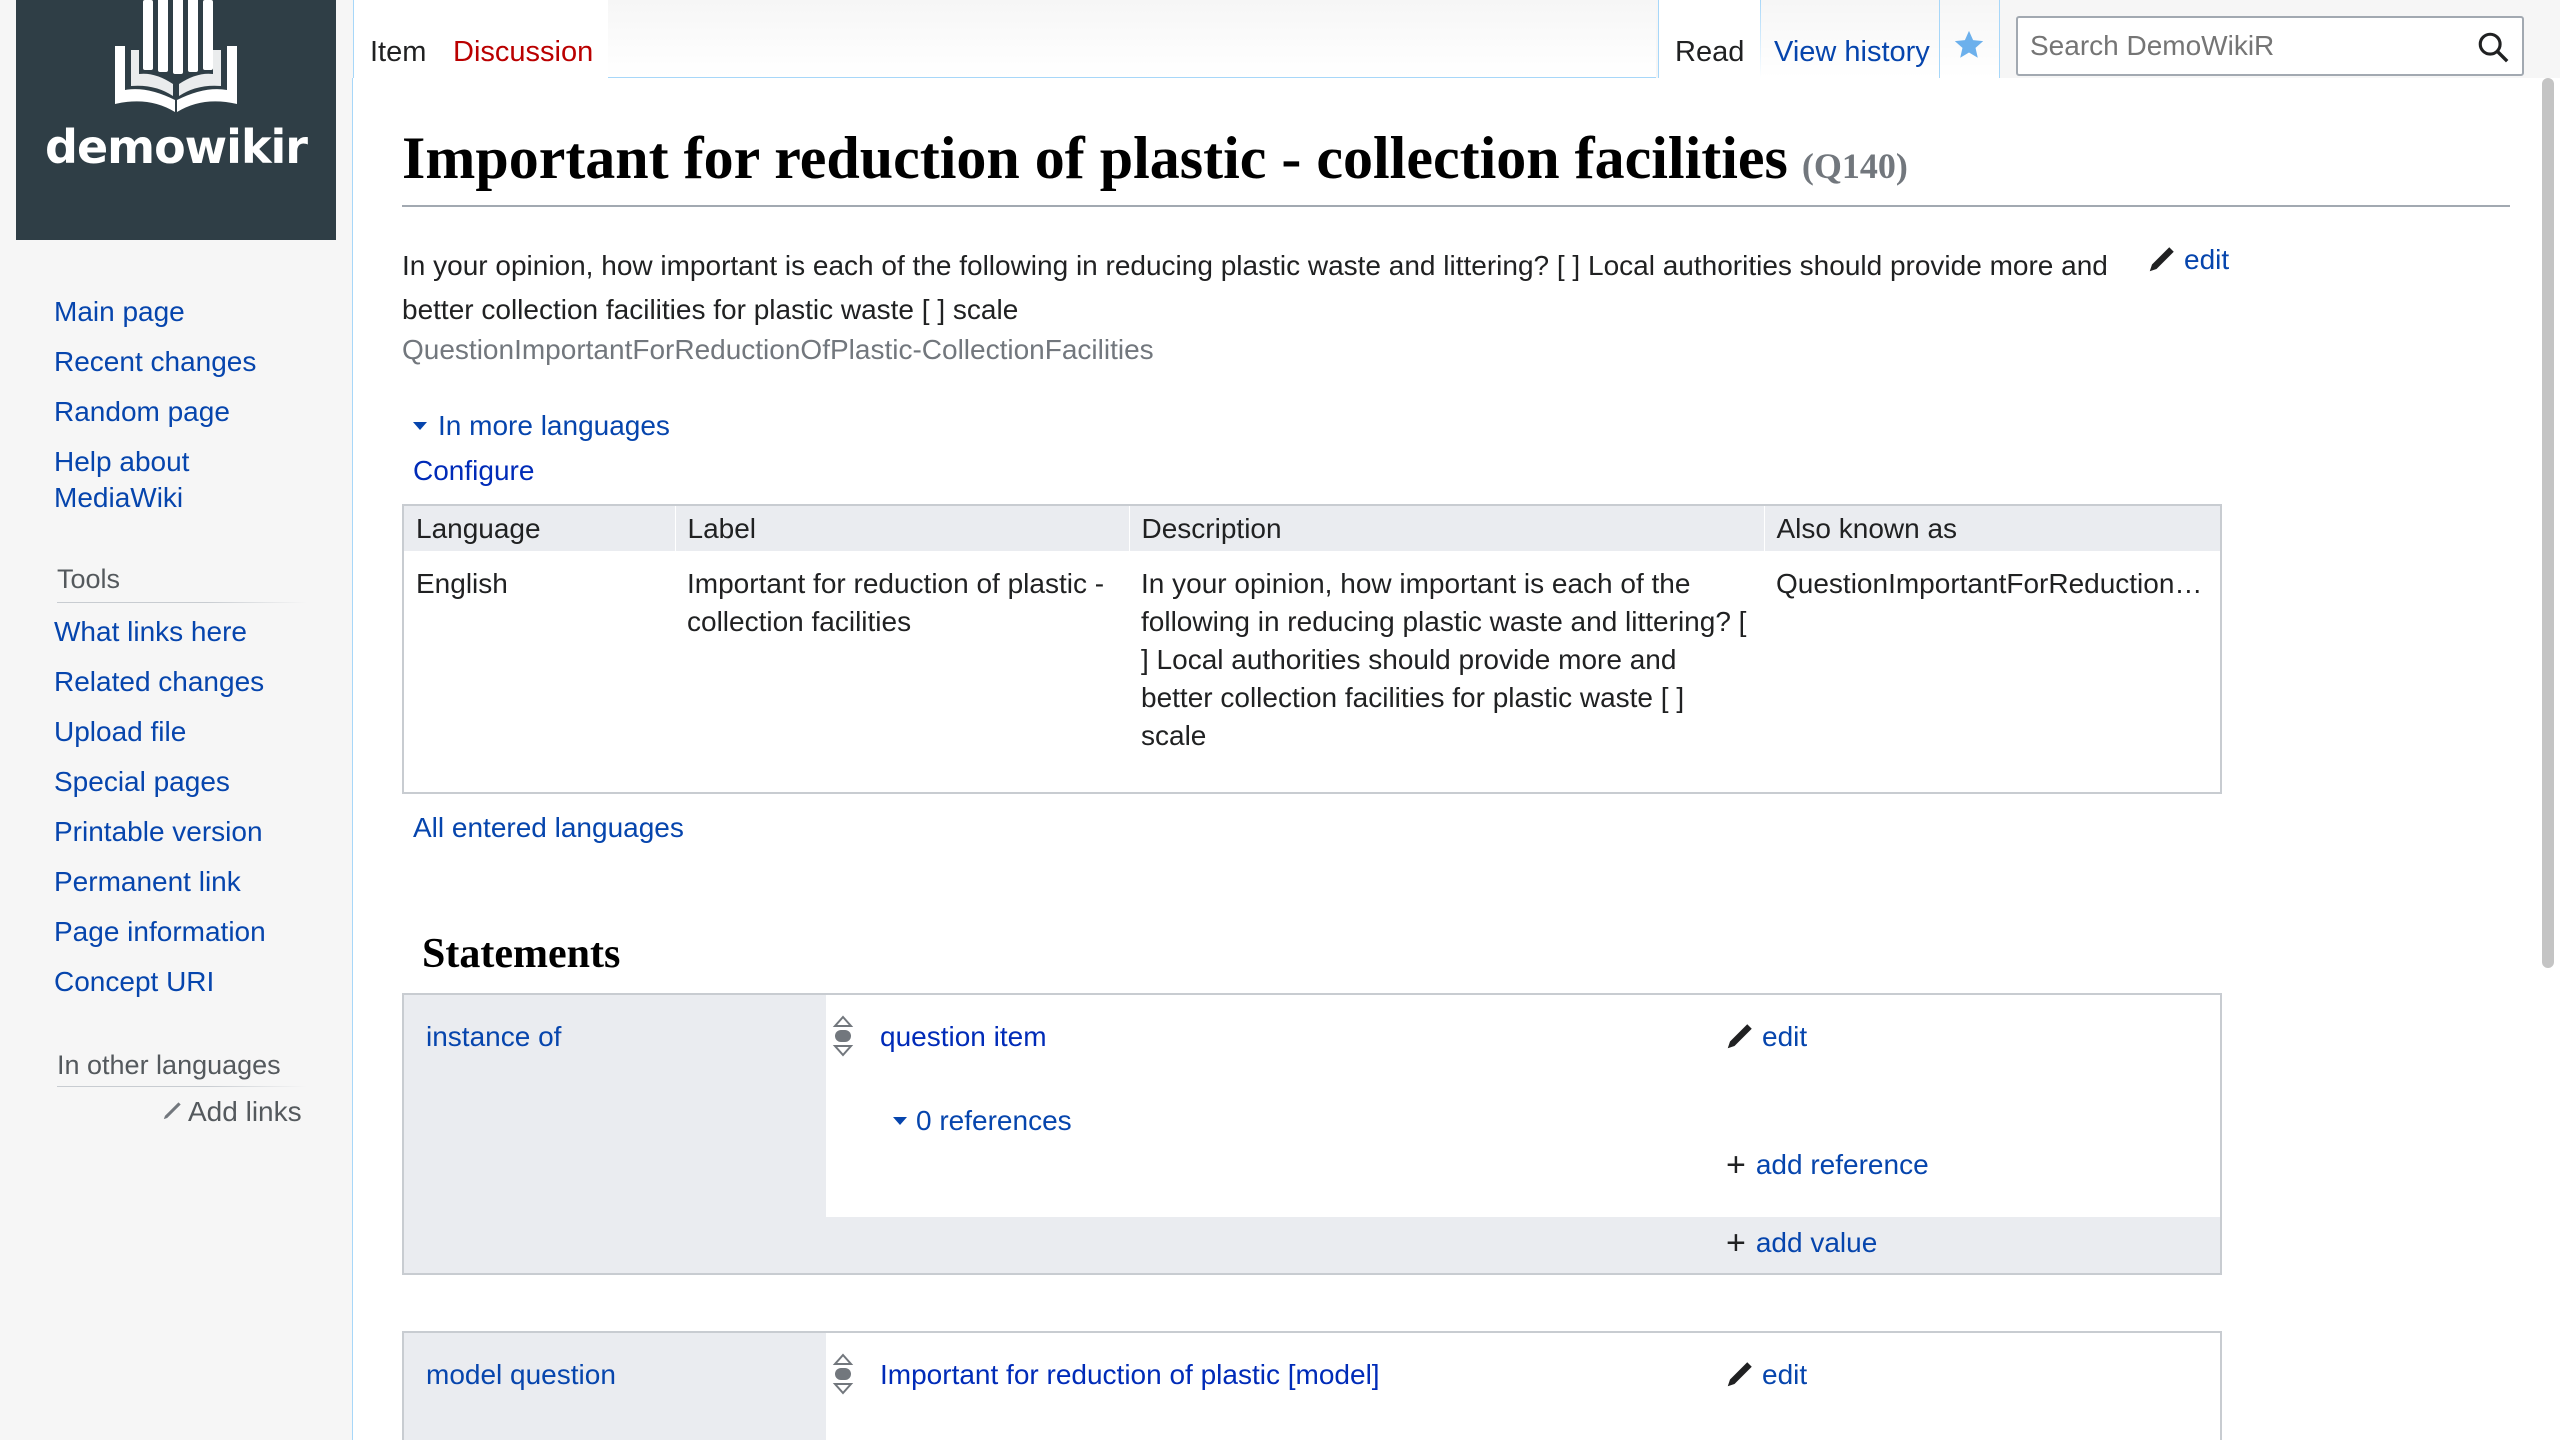  I want to click on other-languages-heading: In other languages, so click(169, 1065).